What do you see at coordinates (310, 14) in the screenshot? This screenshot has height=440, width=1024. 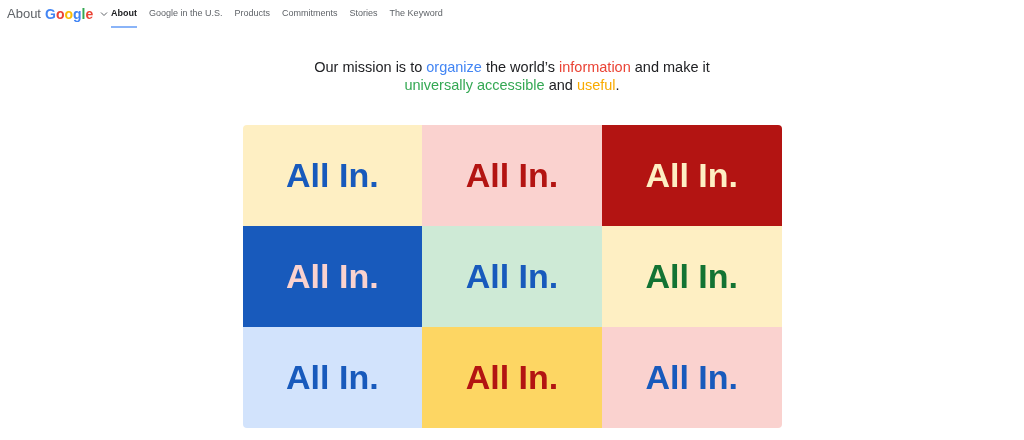 I see `nav-tab: Commitments` at bounding box center [310, 14].